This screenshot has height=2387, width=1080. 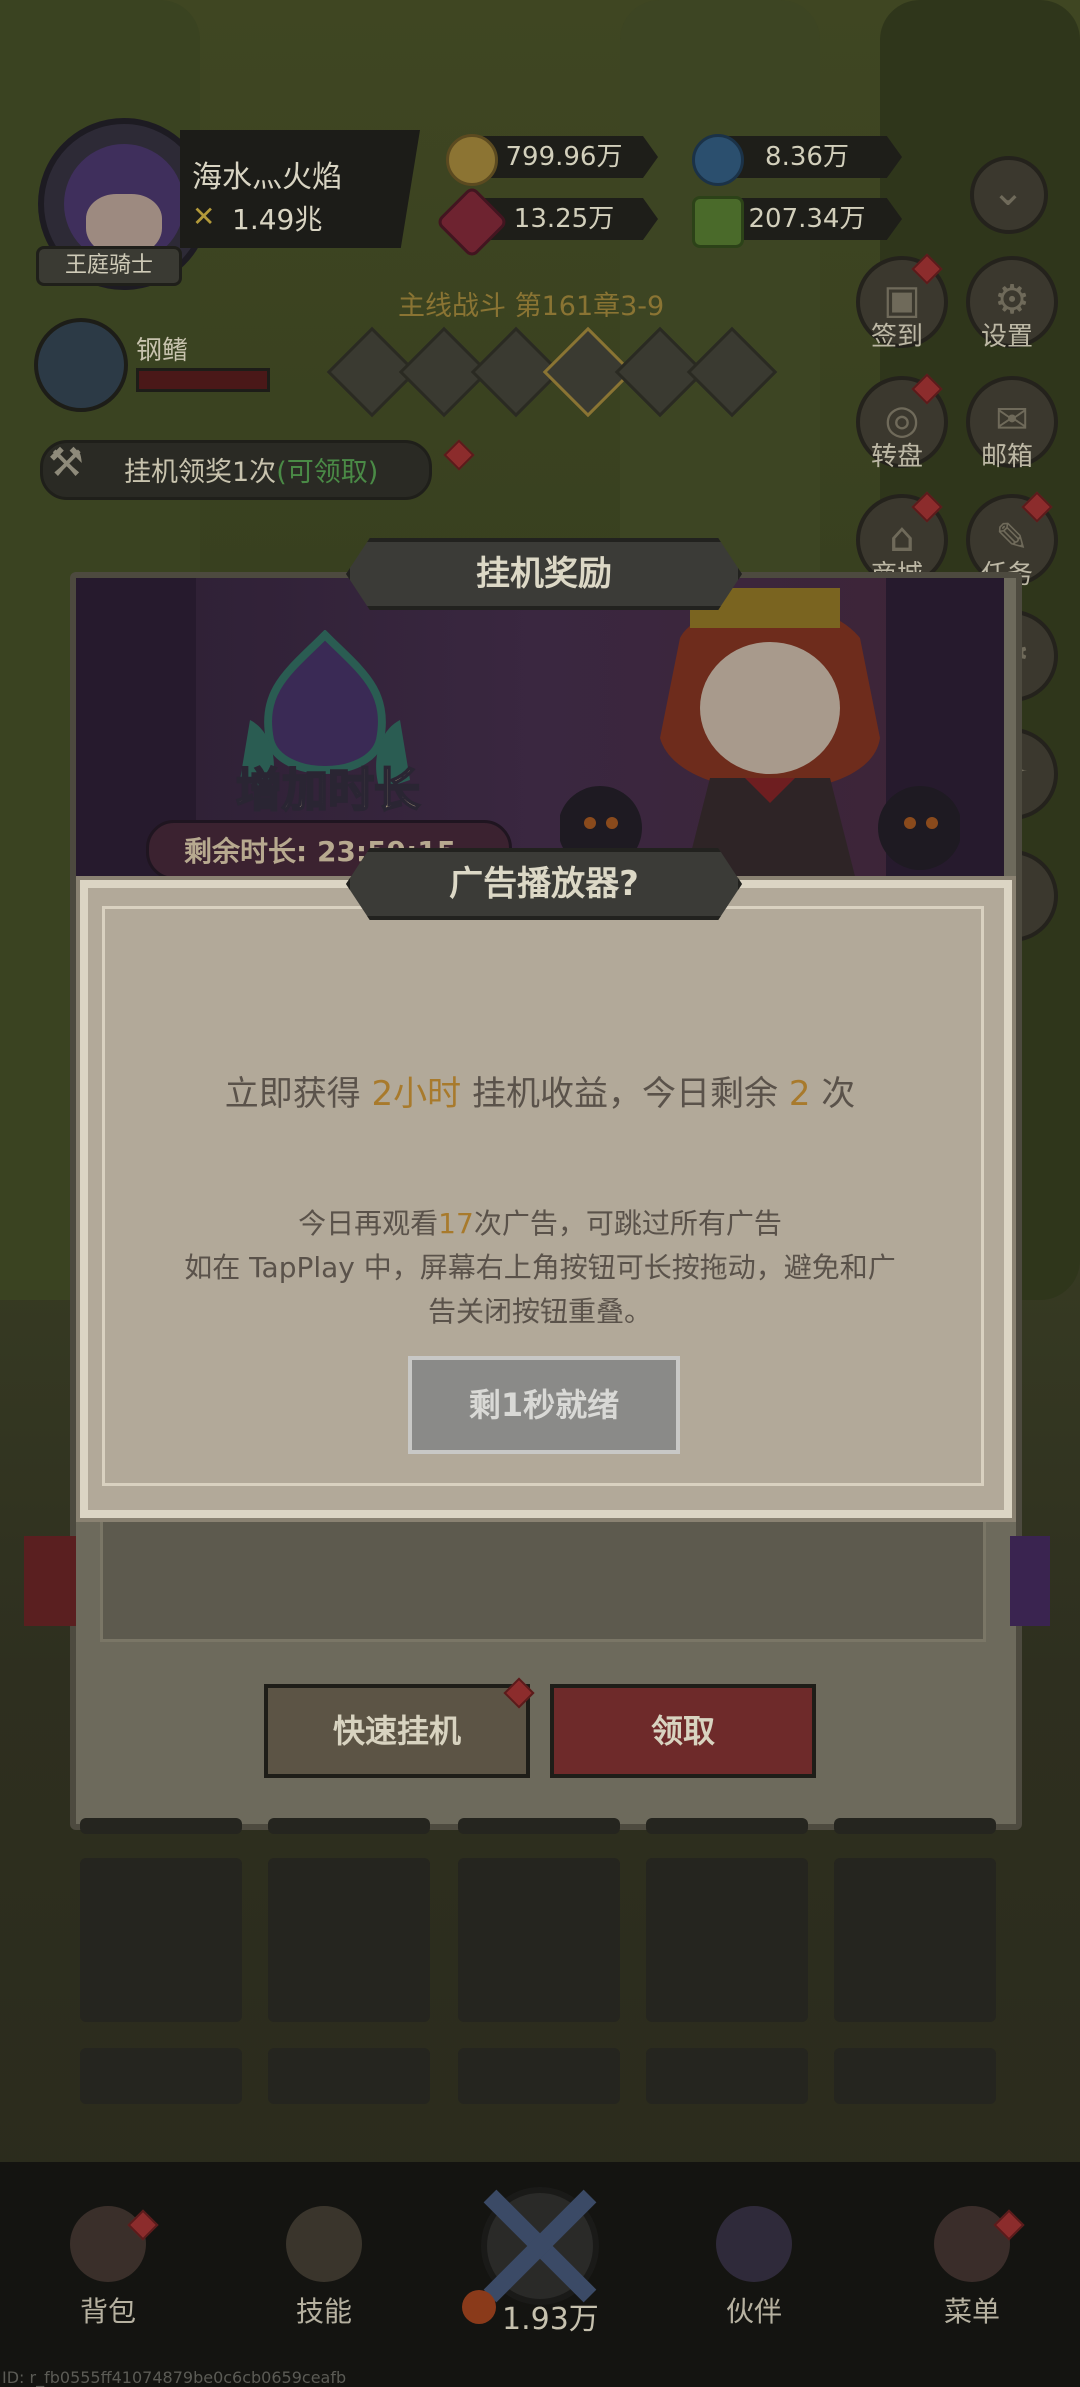 I want to click on nav-partner-label: 伙伴, so click(x=753, y=2311).